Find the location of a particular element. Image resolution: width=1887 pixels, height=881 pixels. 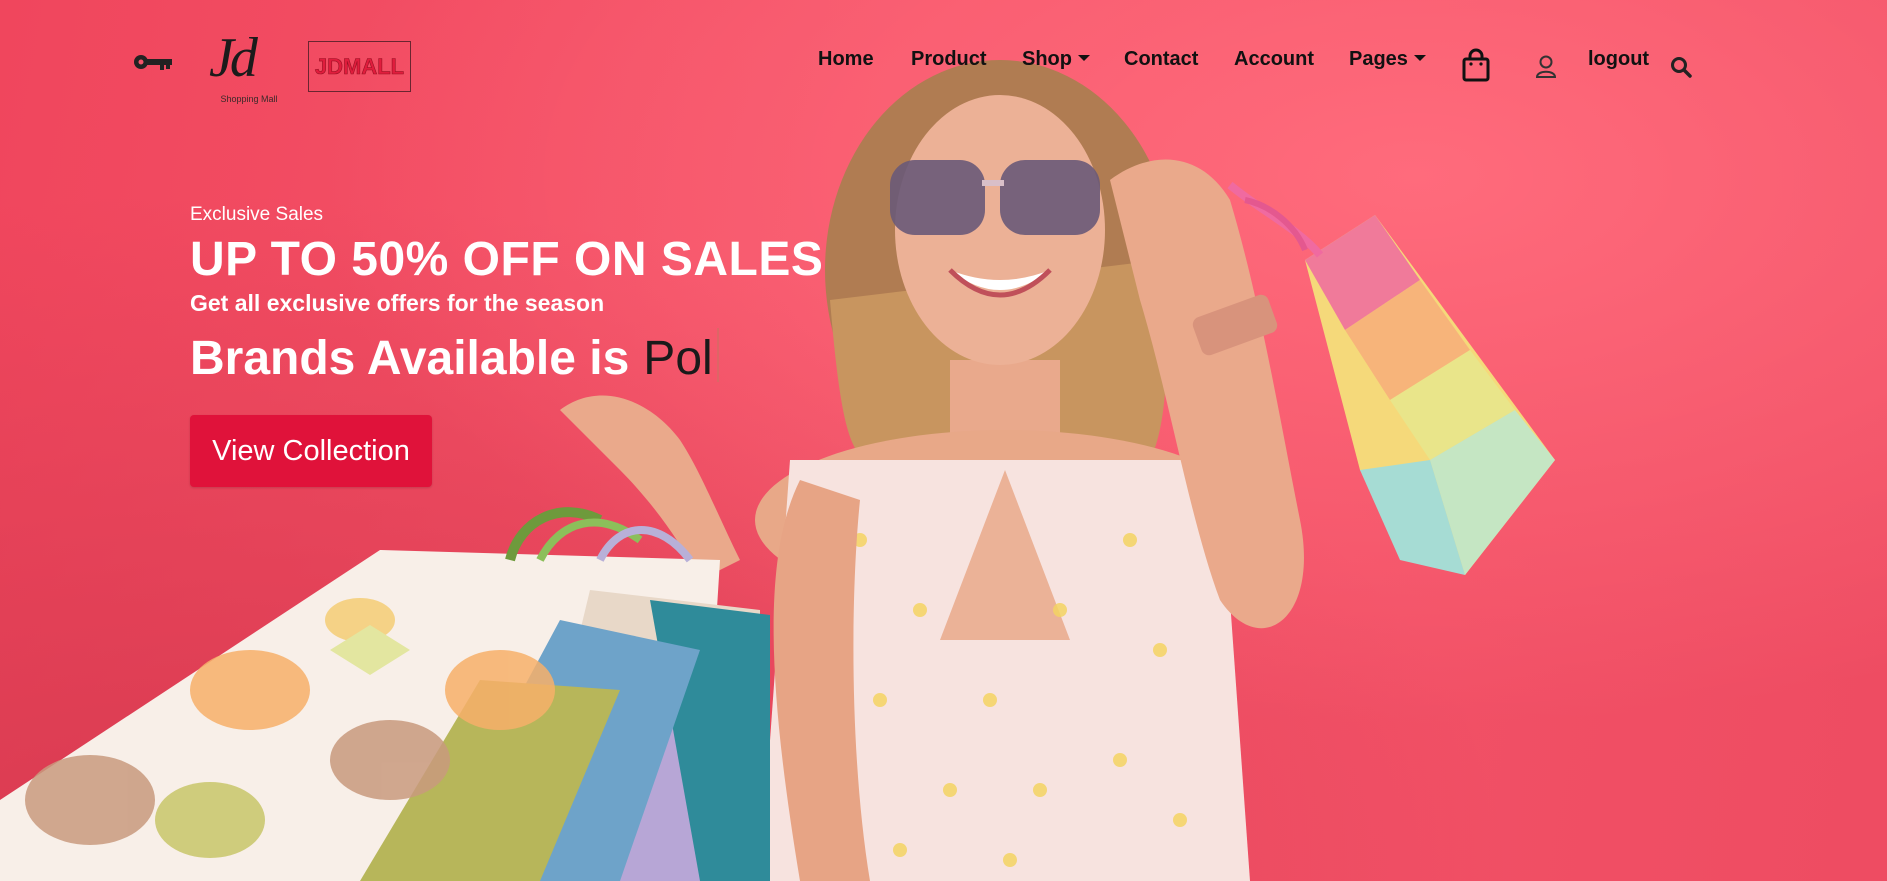

view-collection-button: View Collection is located at coordinates (311, 451).